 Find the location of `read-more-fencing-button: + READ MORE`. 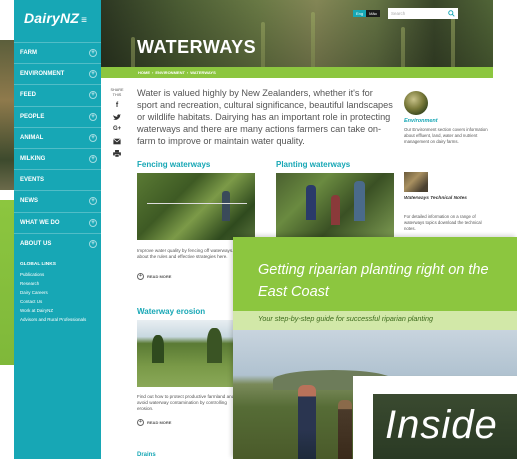

read-more-fencing-button: + READ MORE is located at coordinates (154, 276).